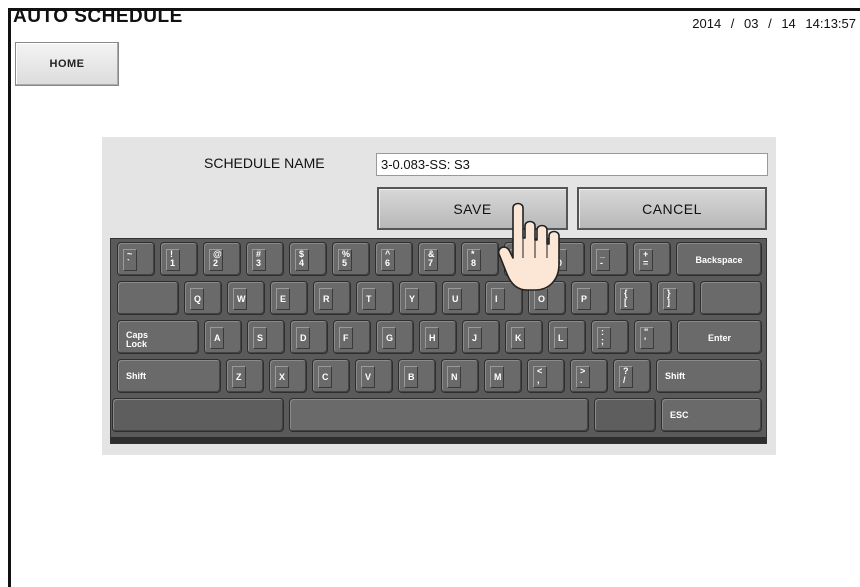 The image size is (860, 587). I want to click on key-label: # 3, so click(259, 260).